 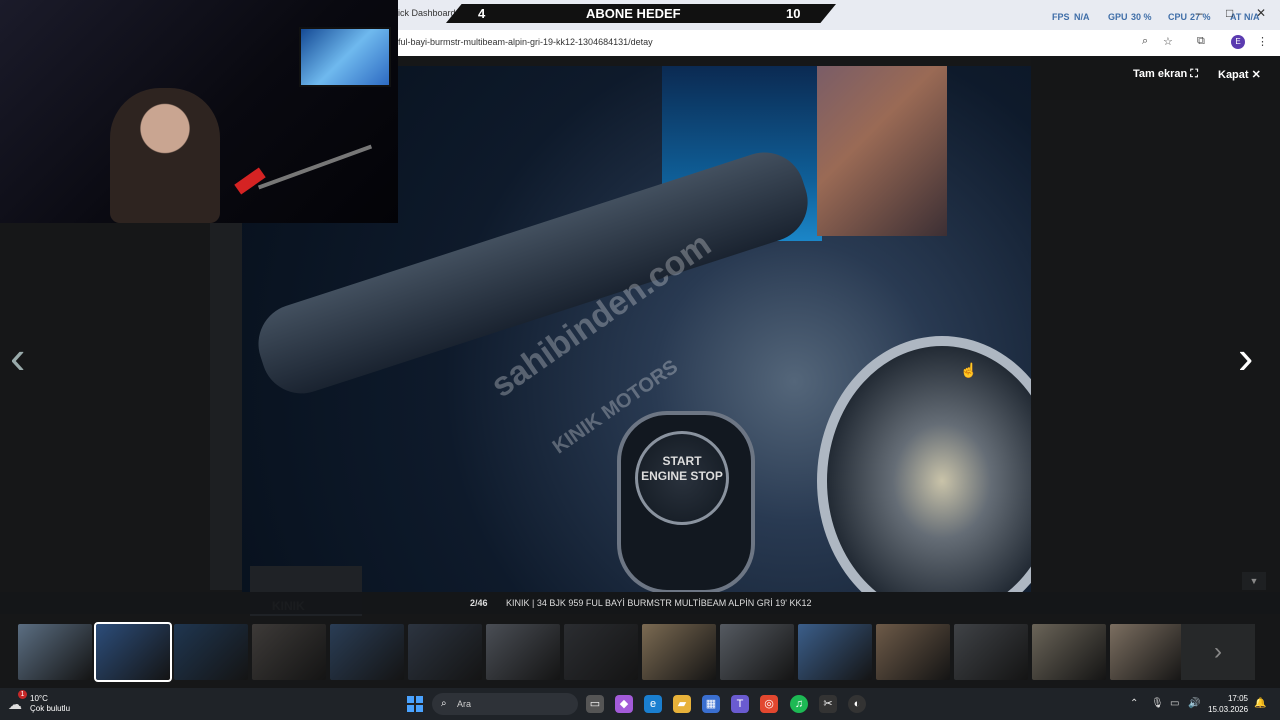 I want to click on fps-label: FPS, so click(x=1061, y=17).